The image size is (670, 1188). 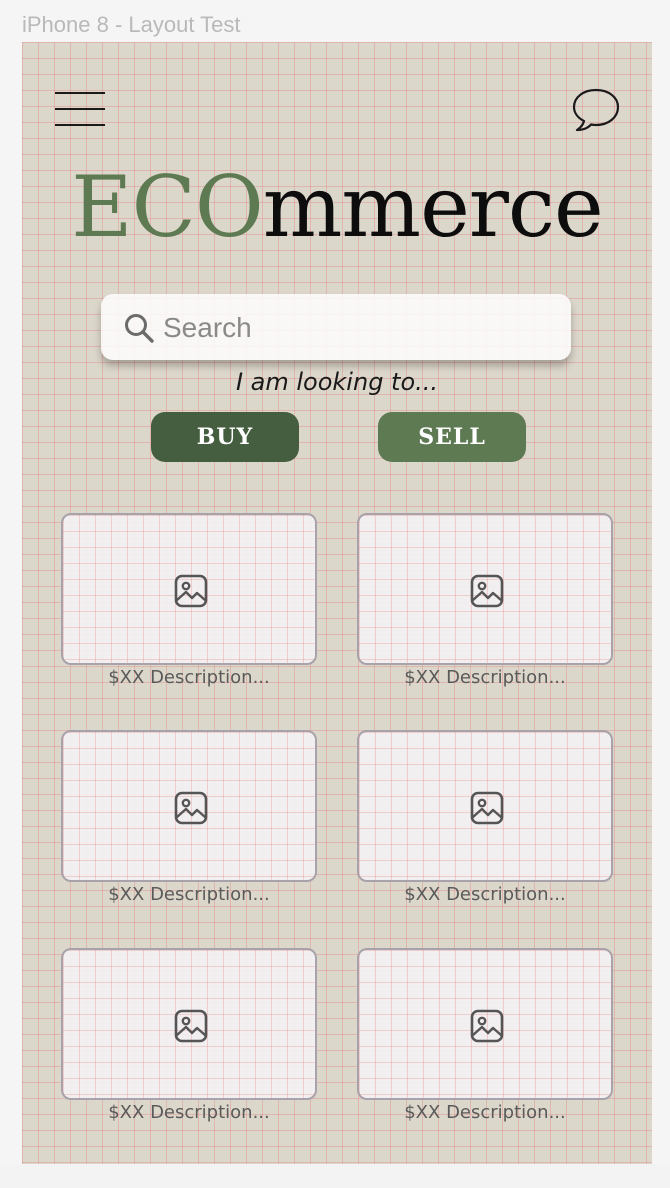 I want to click on frame-label: iPhone 8 - Layout Test, so click(x=131, y=24).